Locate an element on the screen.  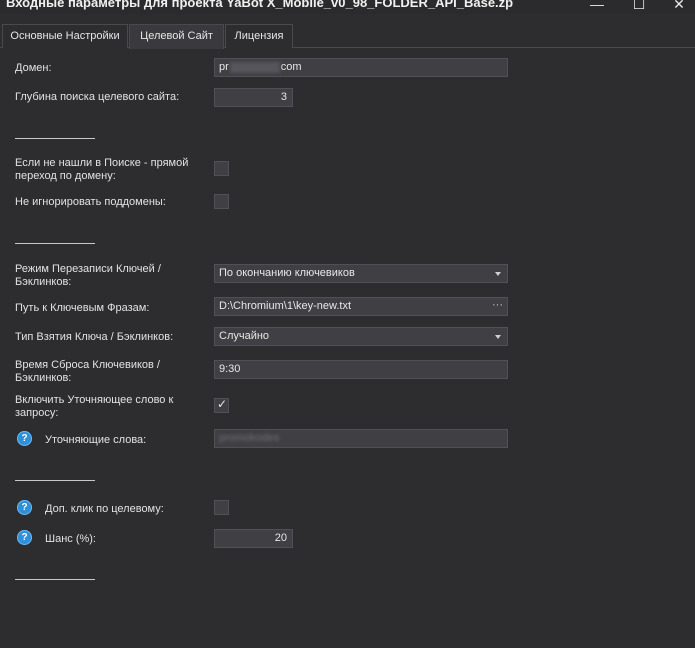
rewrite-mode-select: По окончанию ключевиков is located at coordinates (361, 273).